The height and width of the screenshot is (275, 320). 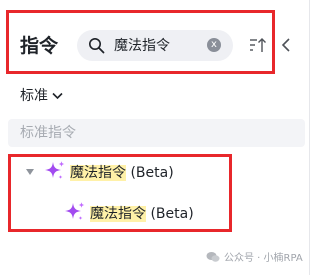 What do you see at coordinates (48, 133) in the screenshot?
I see `section-label: 标准指令` at bounding box center [48, 133].